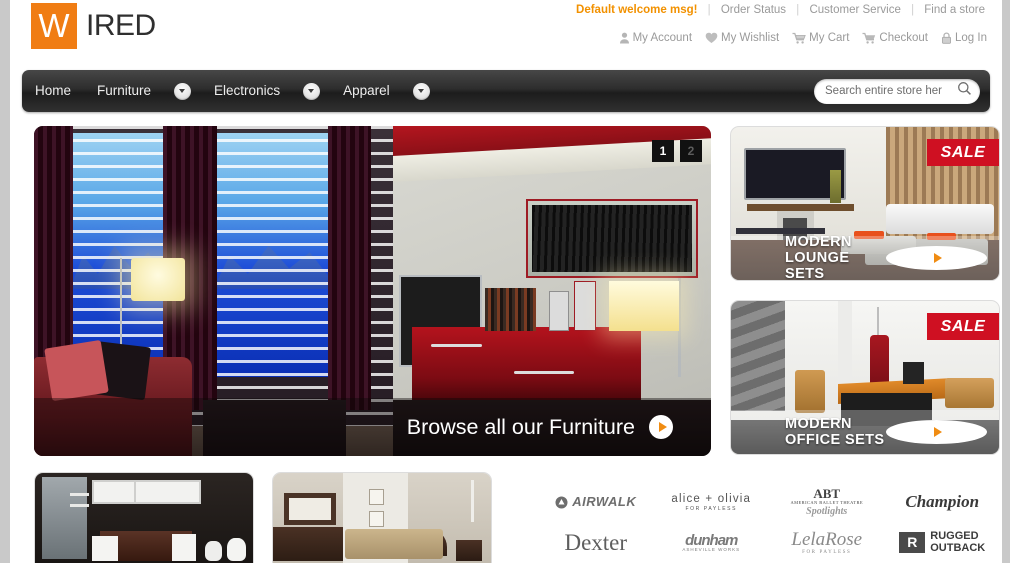 The image size is (1010, 563). I want to click on lock-icon, so click(946, 38).